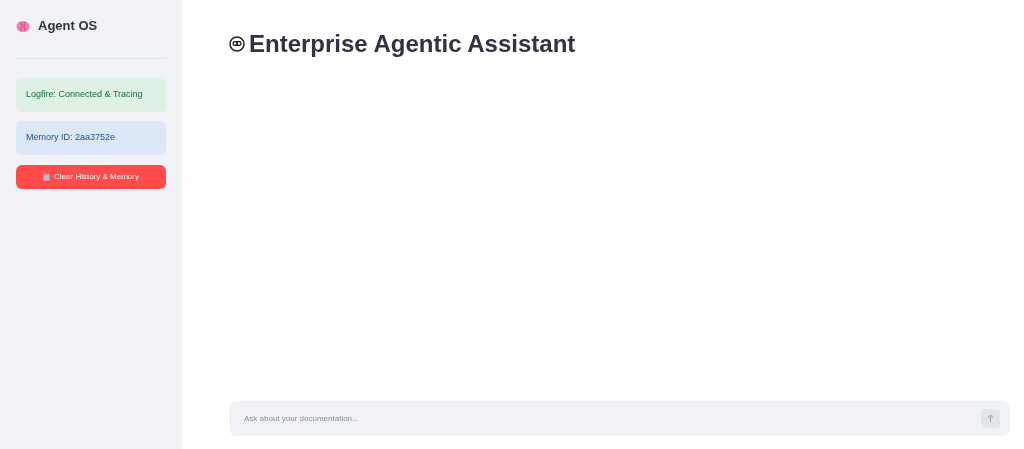  Describe the element at coordinates (68, 26) in the screenshot. I see `sidebar-title: Agent OS` at that location.